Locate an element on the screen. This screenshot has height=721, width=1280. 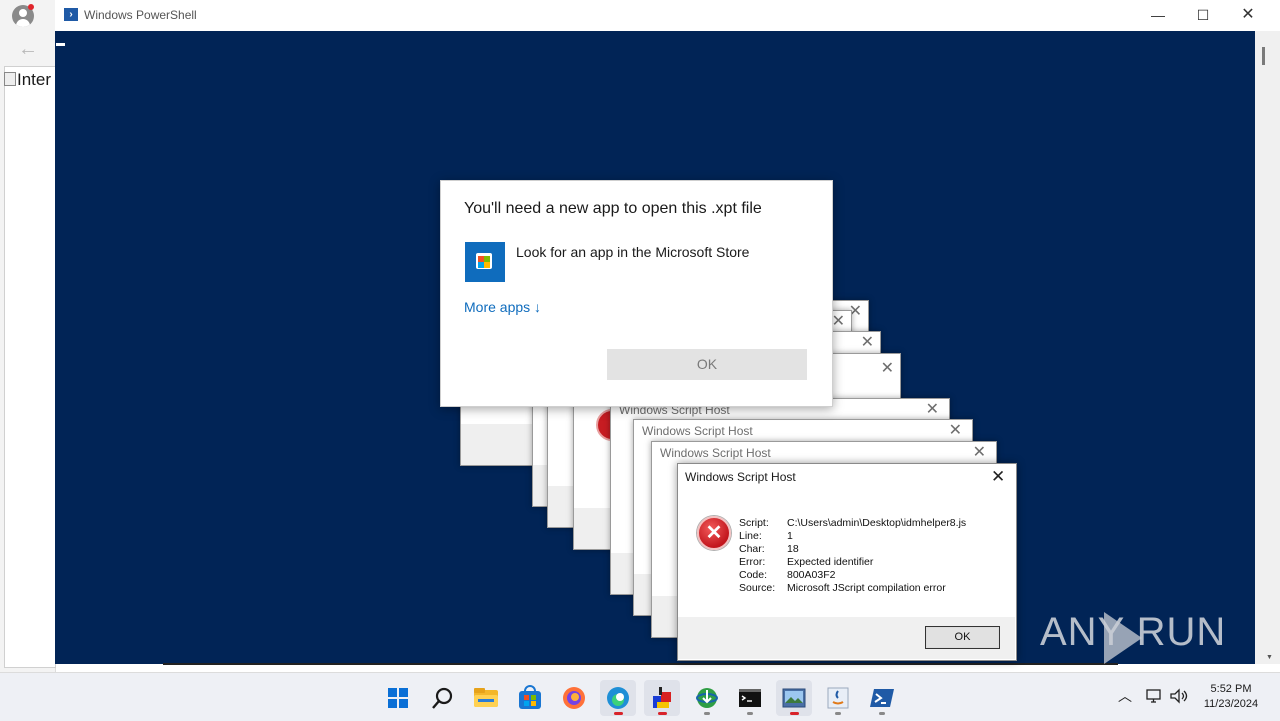
java-icon is located at coordinates (838, 698).